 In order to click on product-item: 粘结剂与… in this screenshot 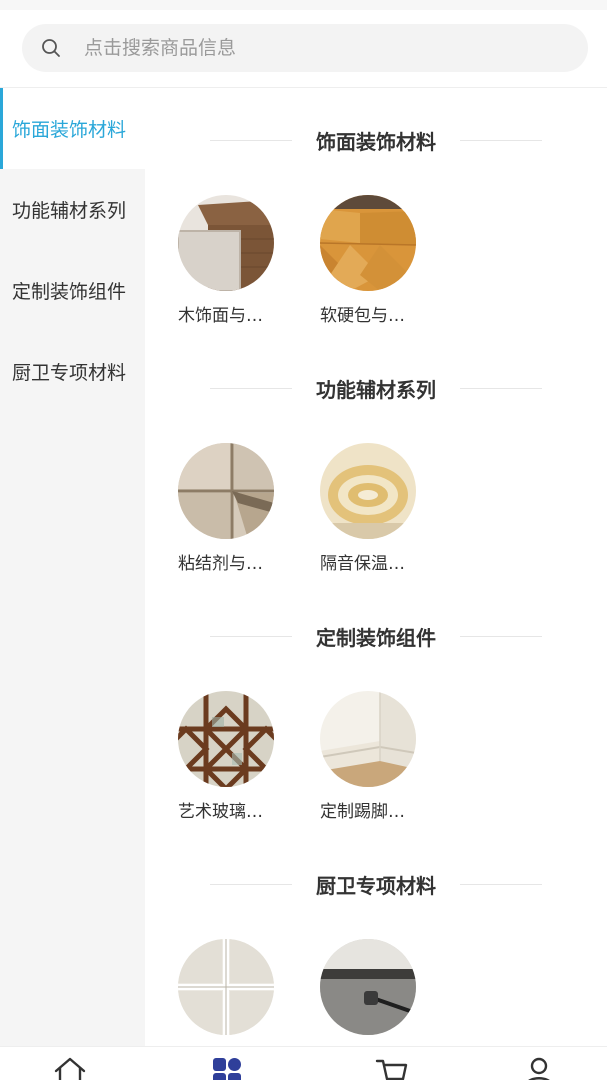, I will do `click(233, 508)`.